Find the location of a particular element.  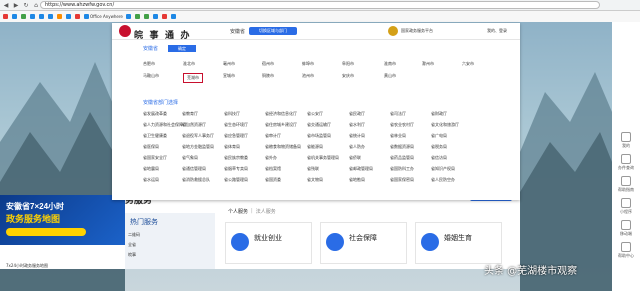

dept-option: 省人民防空办 is located at coordinates (443, 180).